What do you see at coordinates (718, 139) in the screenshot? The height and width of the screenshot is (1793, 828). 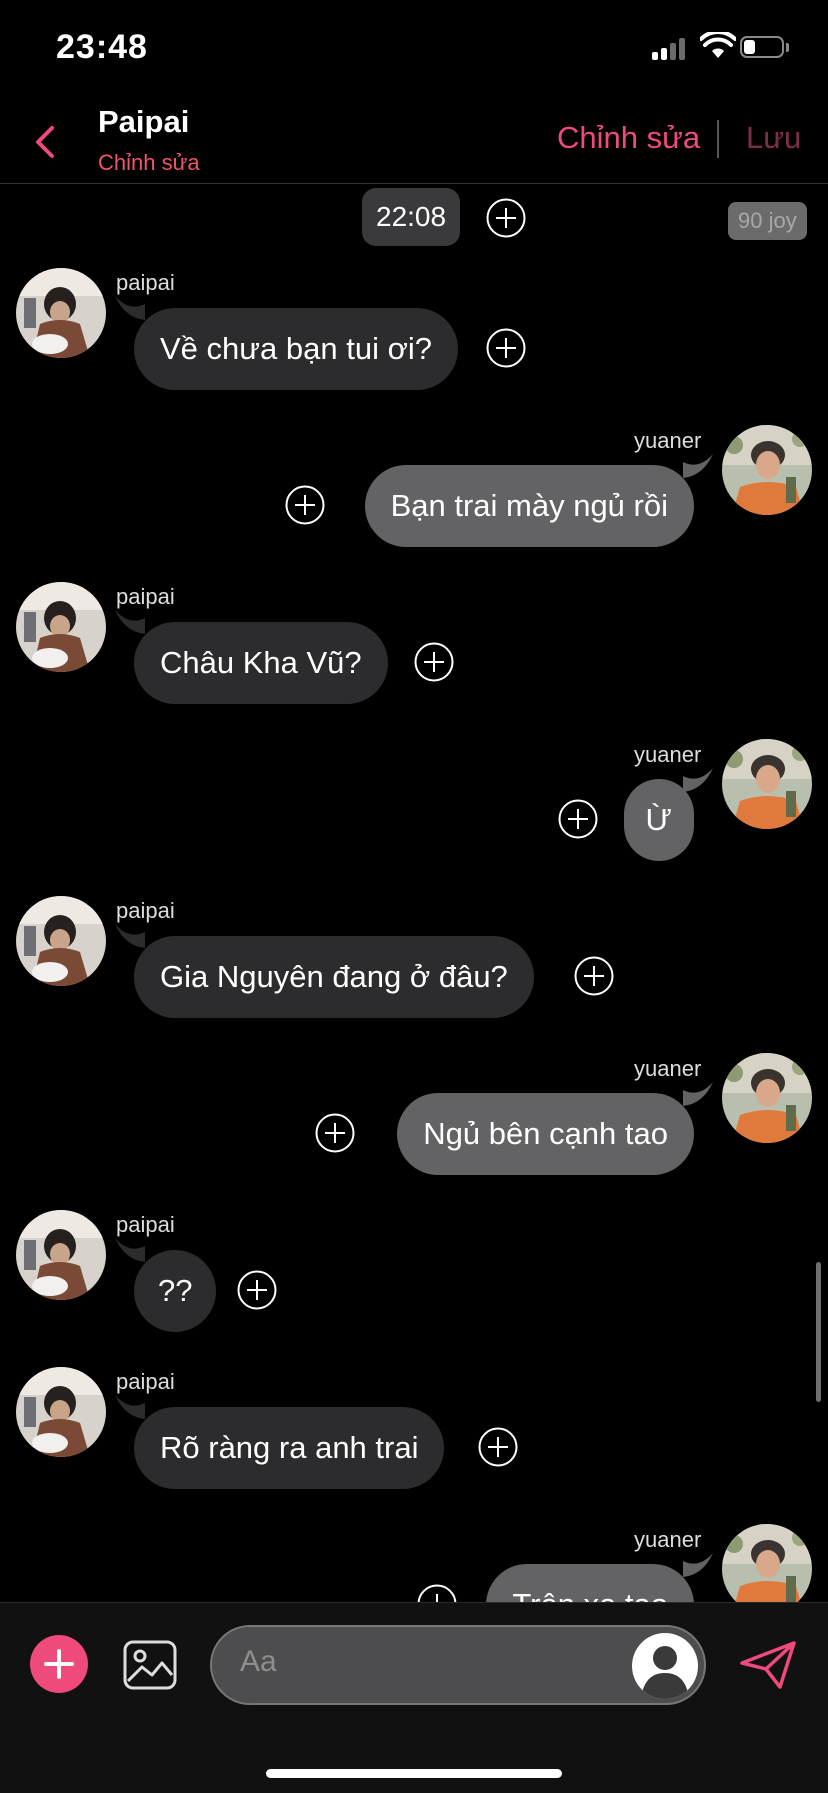 I see `nav-divider` at bounding box center [718, 139].